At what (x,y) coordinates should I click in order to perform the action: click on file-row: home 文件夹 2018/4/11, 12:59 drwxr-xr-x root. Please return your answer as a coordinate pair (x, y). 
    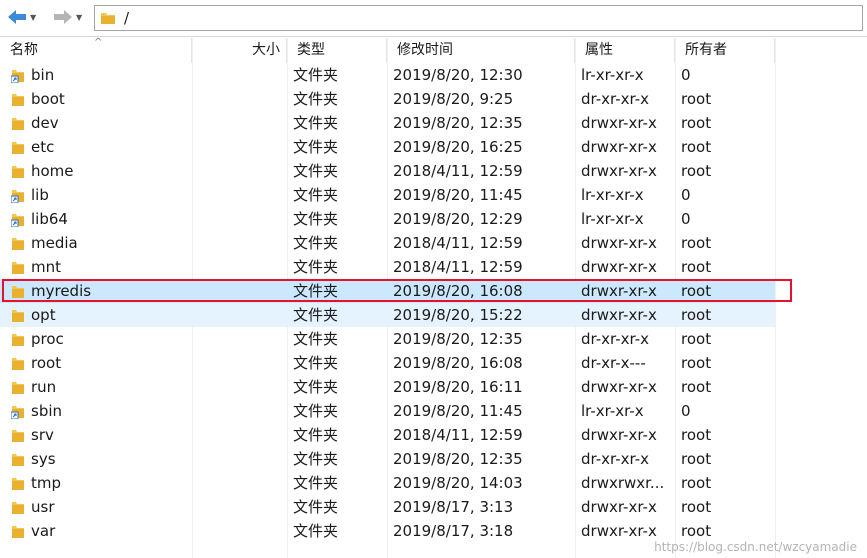
    Looking at the image, I should click on (387, 171).